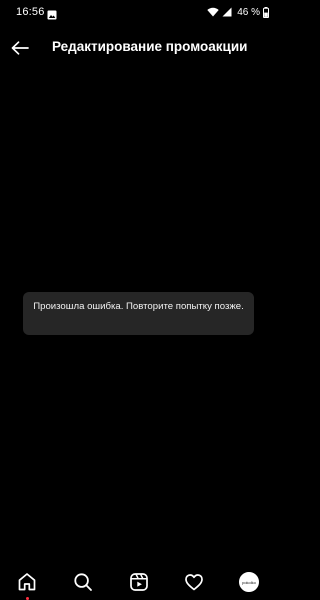 The image size is (320, 600). Describe the element at coordinates (213, 12) in the screenshot. I see `wifi-icon` at that location.